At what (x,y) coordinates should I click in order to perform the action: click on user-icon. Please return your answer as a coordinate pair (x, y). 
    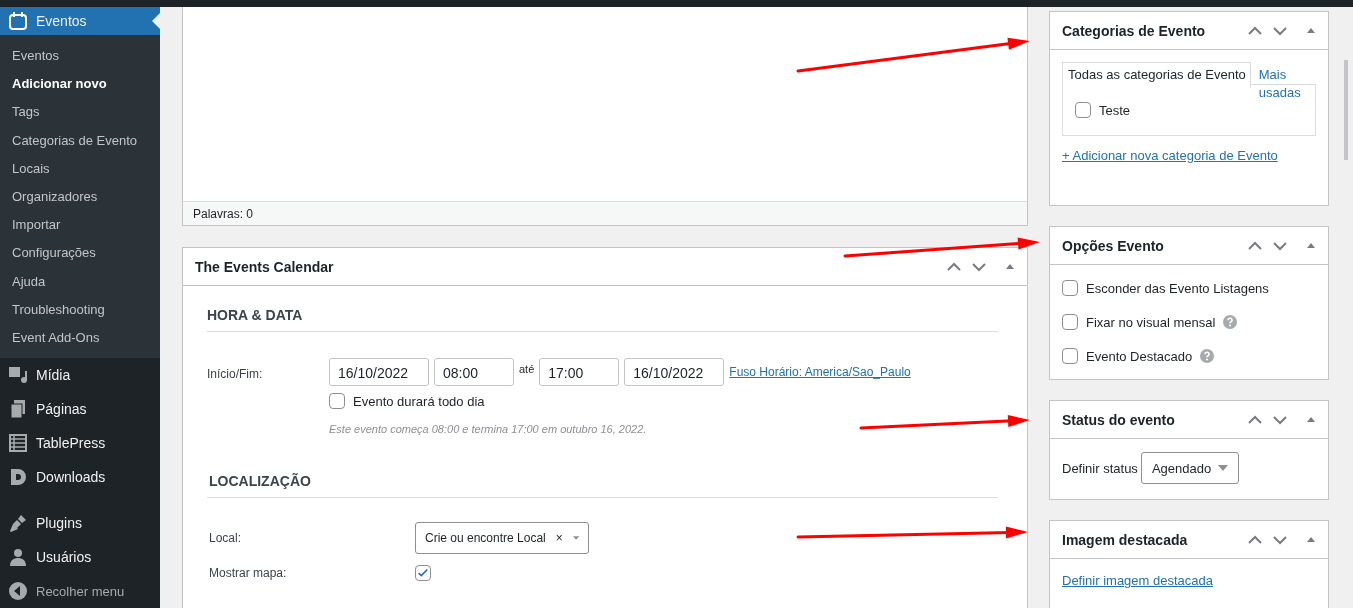
    Looking at the image, I should click on (18, 557).